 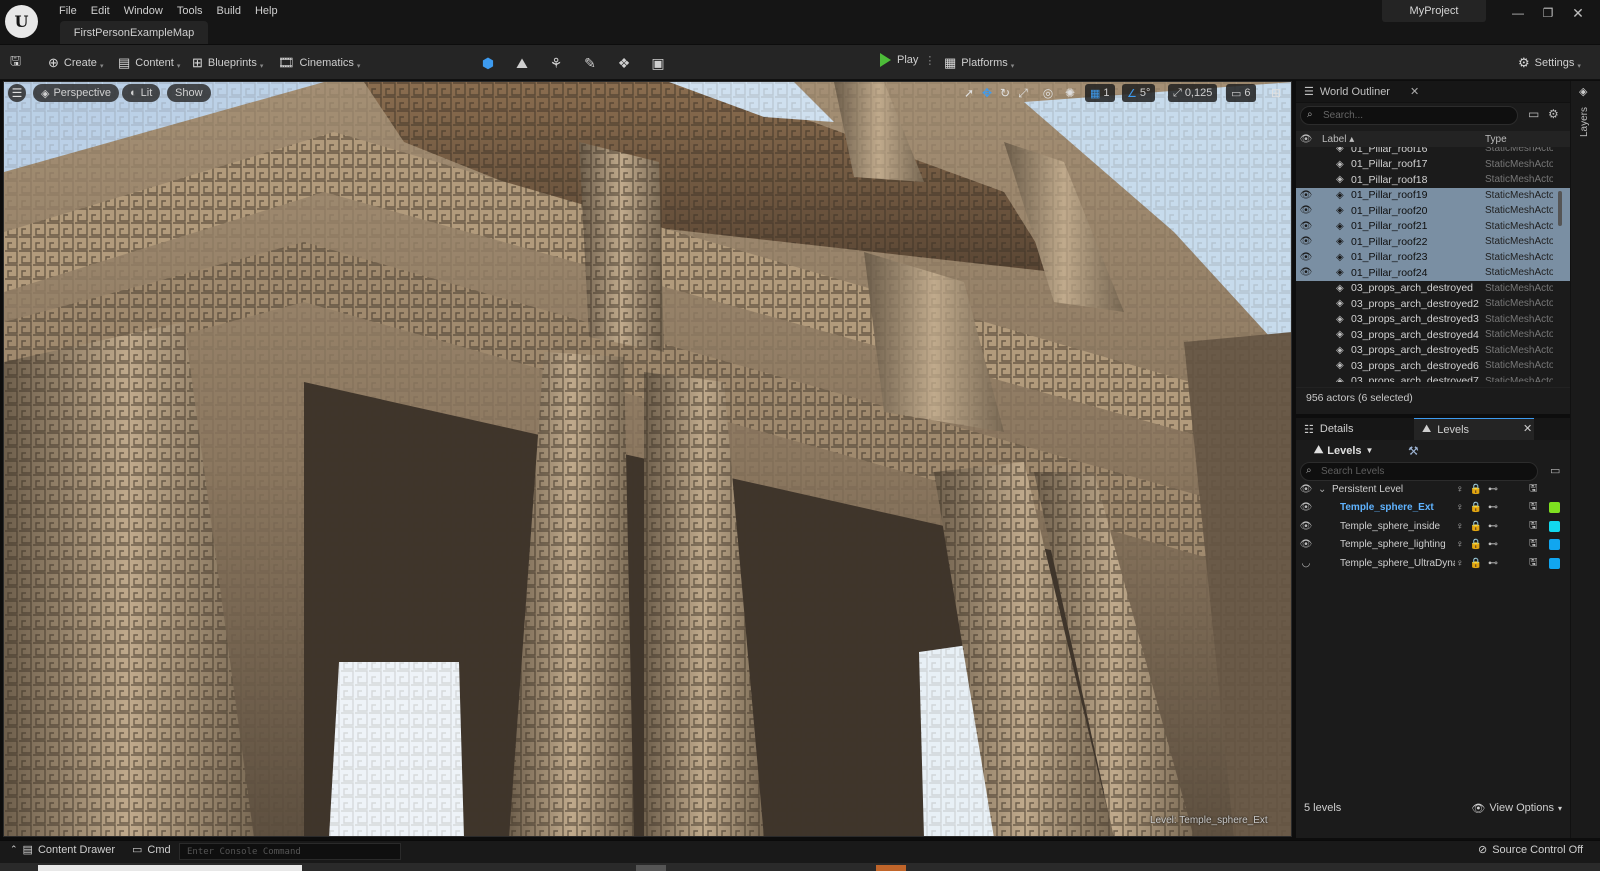 I want to click on perspective-button: ◈ Perspective, so click(x=76, y=93).